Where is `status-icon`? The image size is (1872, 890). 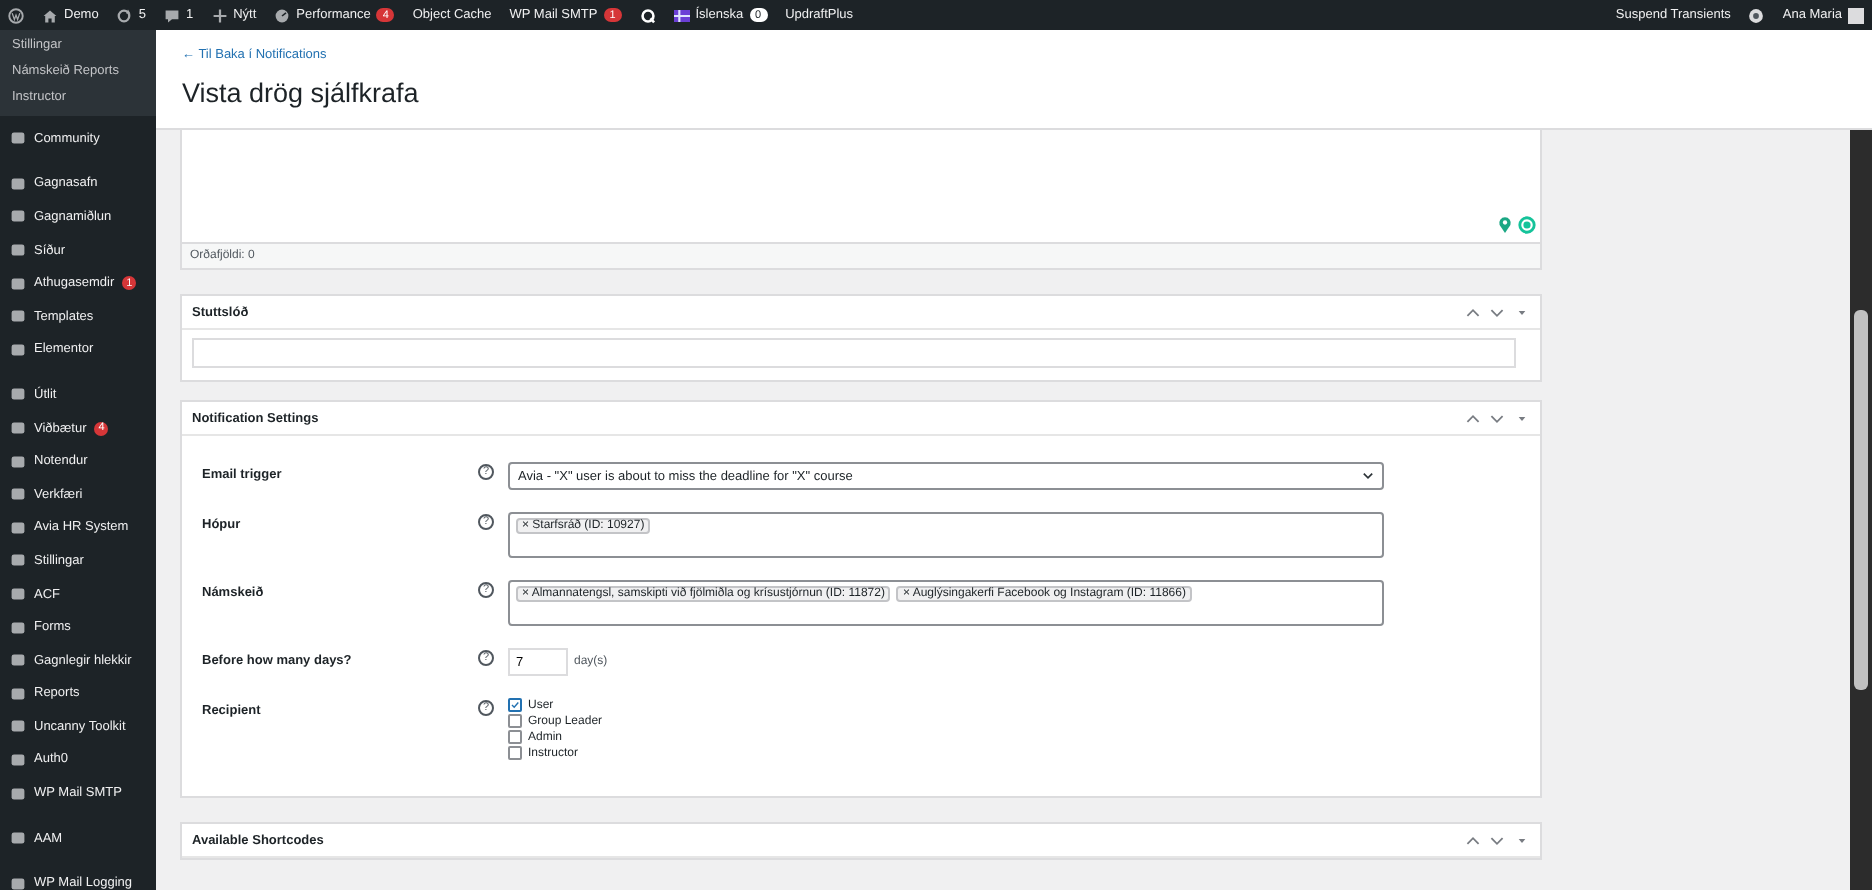 status-icon is located at coordinates (1756, 15).